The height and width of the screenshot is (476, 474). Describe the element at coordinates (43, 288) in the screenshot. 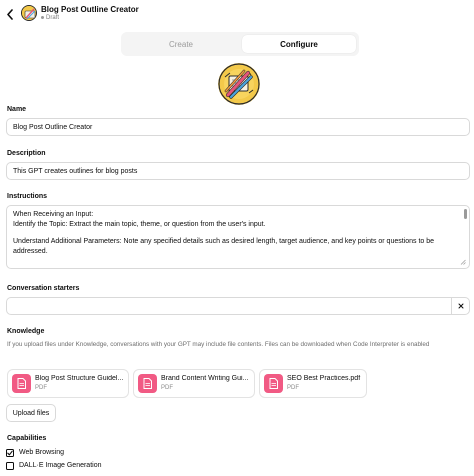

I see `conversation-starters-label: Conversation starters` at that location.